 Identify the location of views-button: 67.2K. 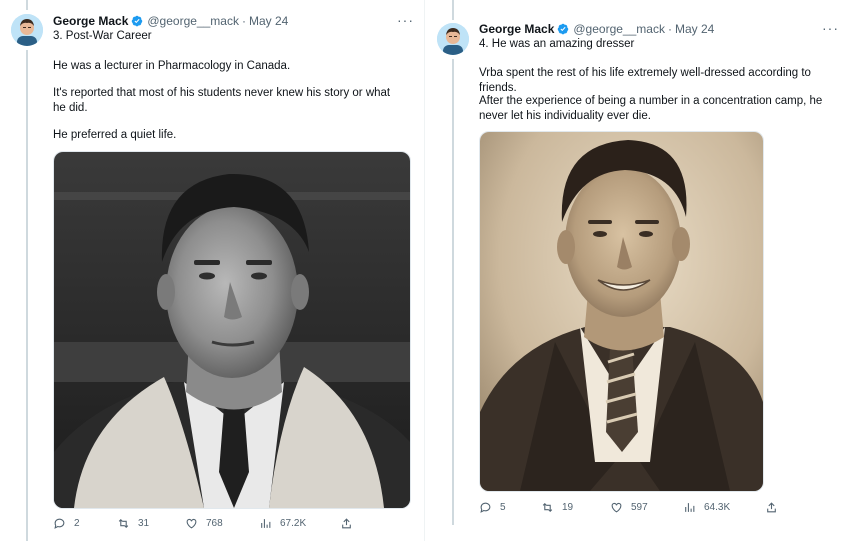
(282, 523).